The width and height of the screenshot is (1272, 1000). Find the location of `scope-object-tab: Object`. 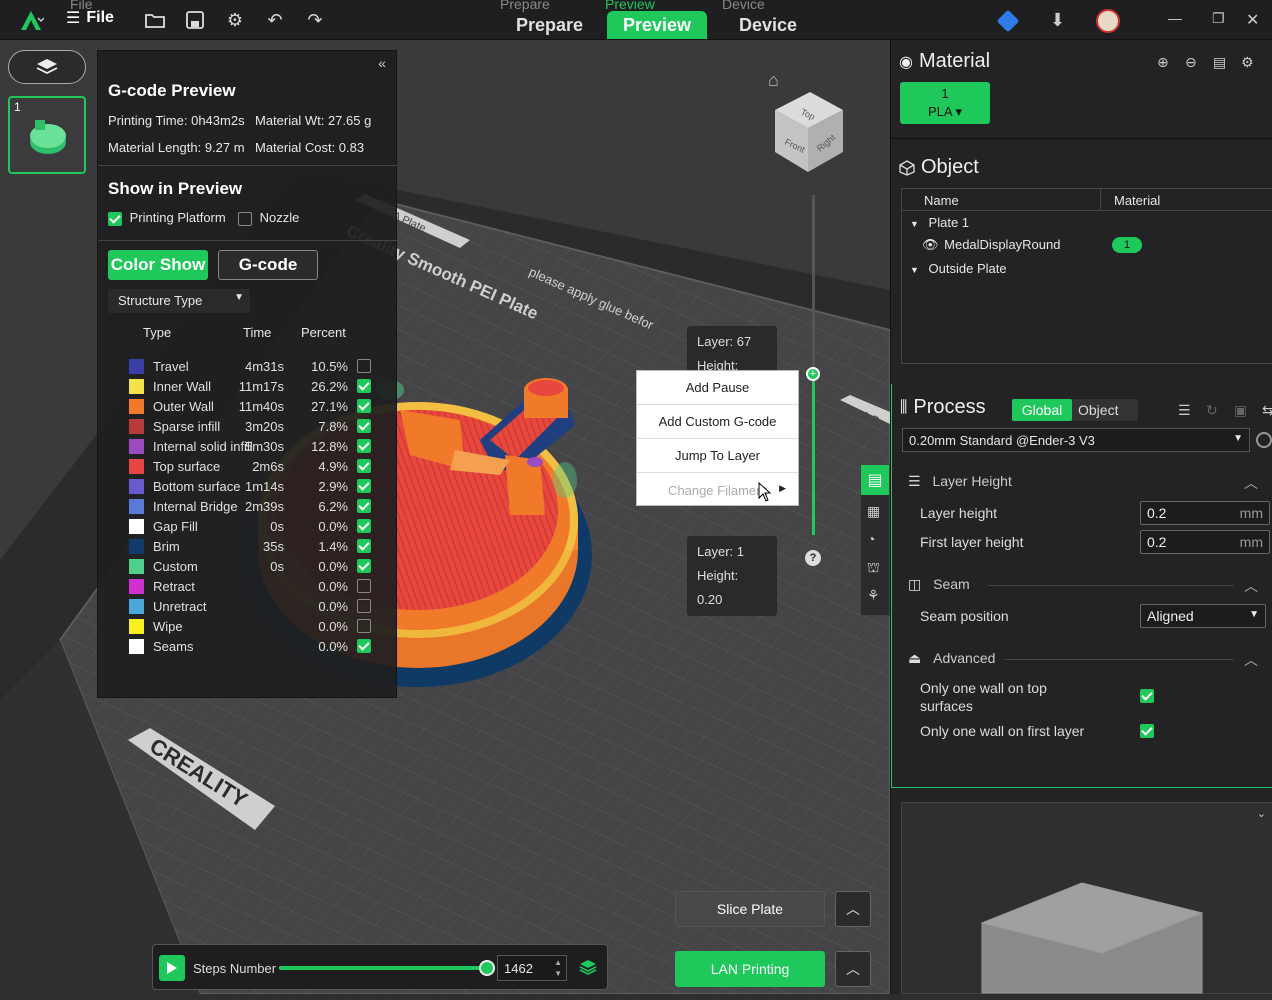

scope-object-tab: Object is located at coordinates (1098, 410).